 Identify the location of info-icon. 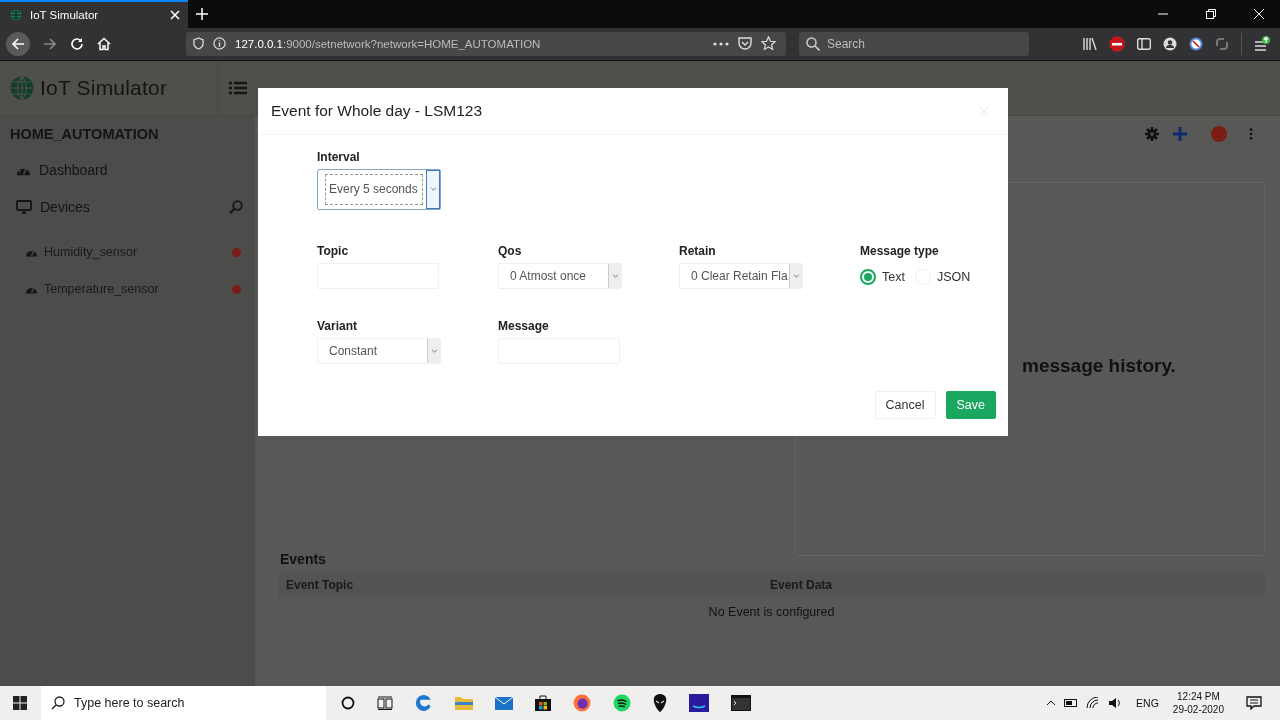
(219, 44).